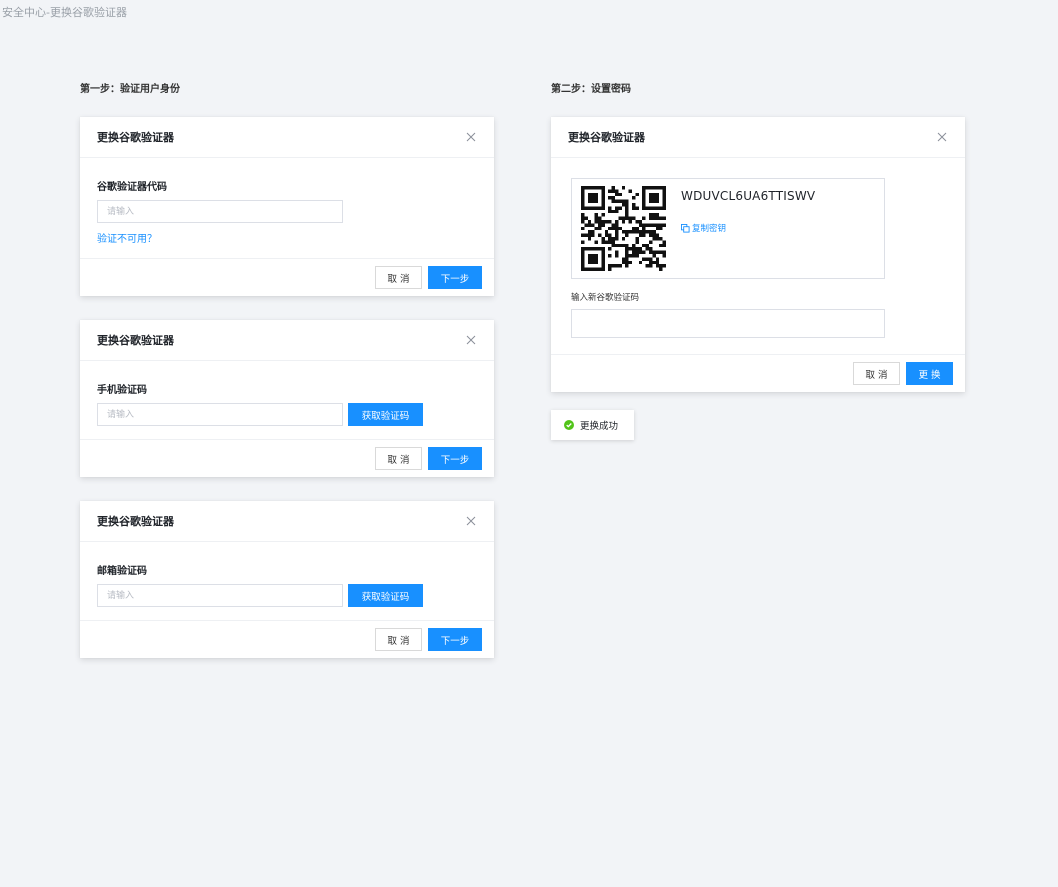  I want to click on modal-body: WDUVCL6UA6TTISWV 复制密钥 输入新谷歌验证码, so click(758, 248).